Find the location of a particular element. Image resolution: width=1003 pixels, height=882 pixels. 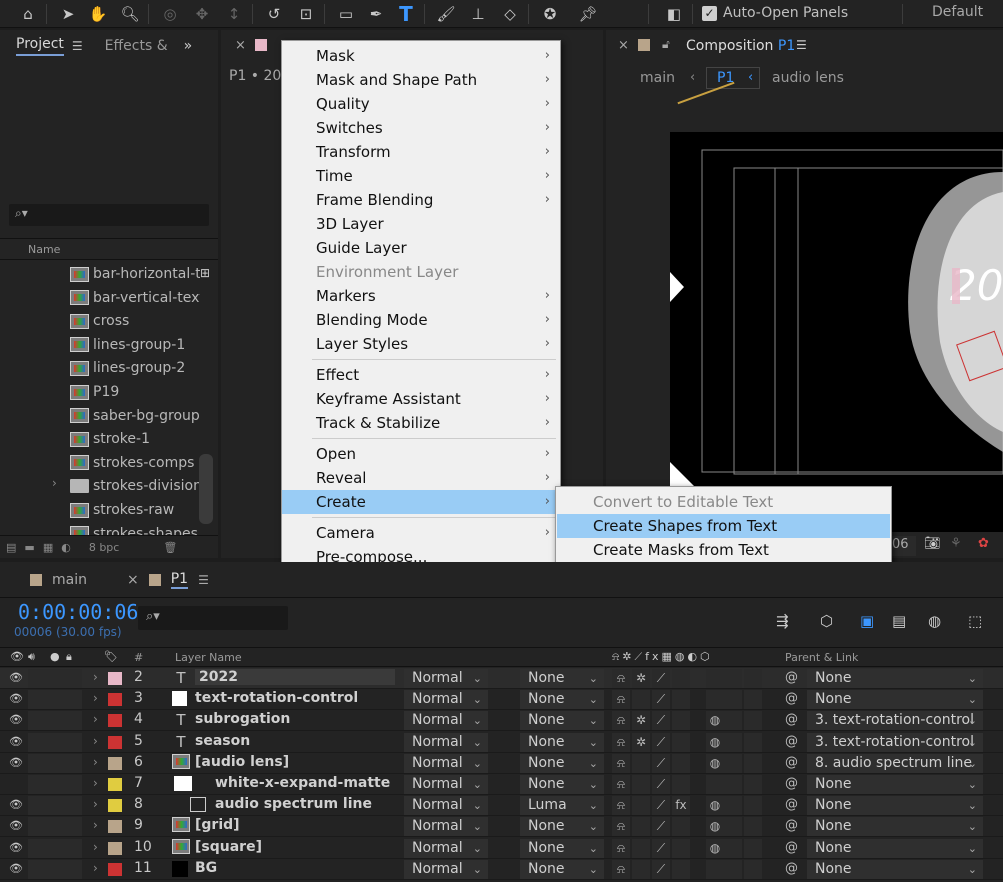

menu-item-open: Open › is located at coordinates (421, 454).